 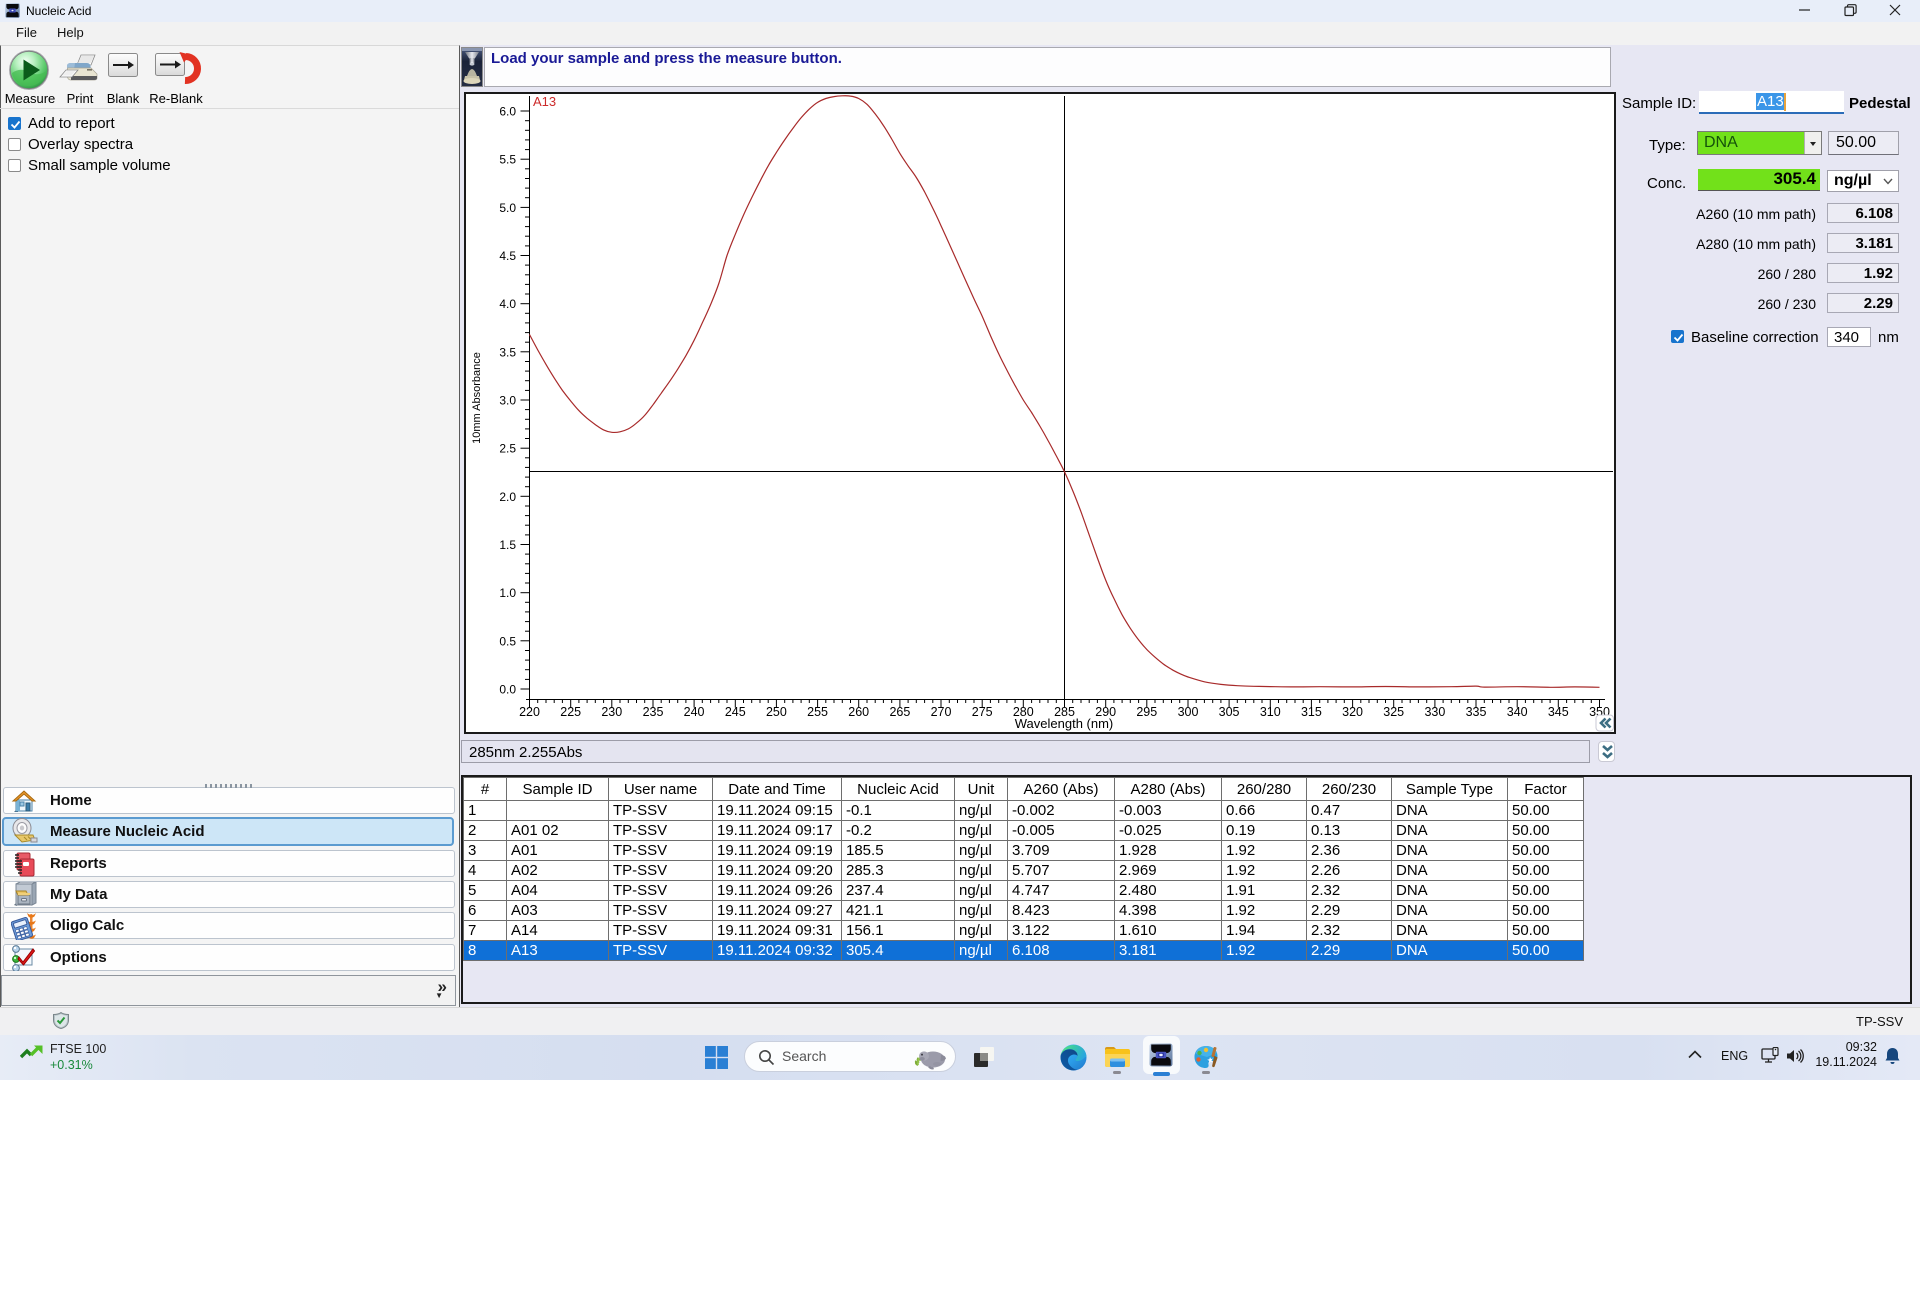 What do you see at coordinates (544, 101) in the screenshot?
I see `svg-text: A13` at bounding box center [544, 101].